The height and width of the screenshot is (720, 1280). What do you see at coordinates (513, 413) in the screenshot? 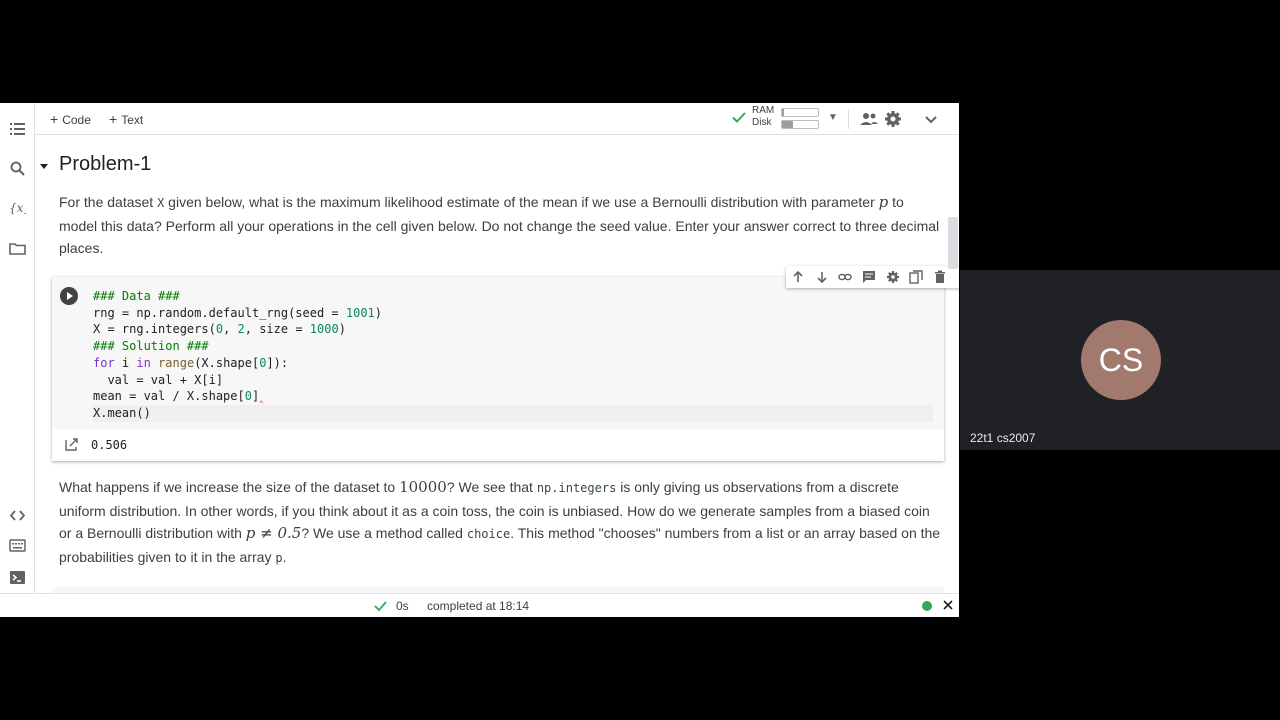
I see `code-line-8: X.mean()` at bounding box center [513, 413].